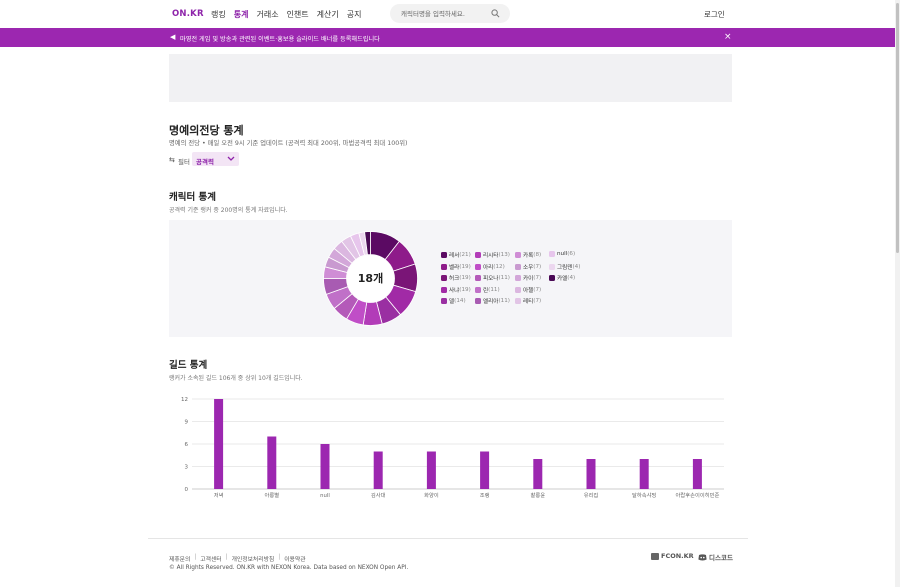 Image resolution: width=900 pixels, height=587 pixels. Describe the element at coordinates (537, 255) in the screenshot. I see `legend-count: (8)` at that location.